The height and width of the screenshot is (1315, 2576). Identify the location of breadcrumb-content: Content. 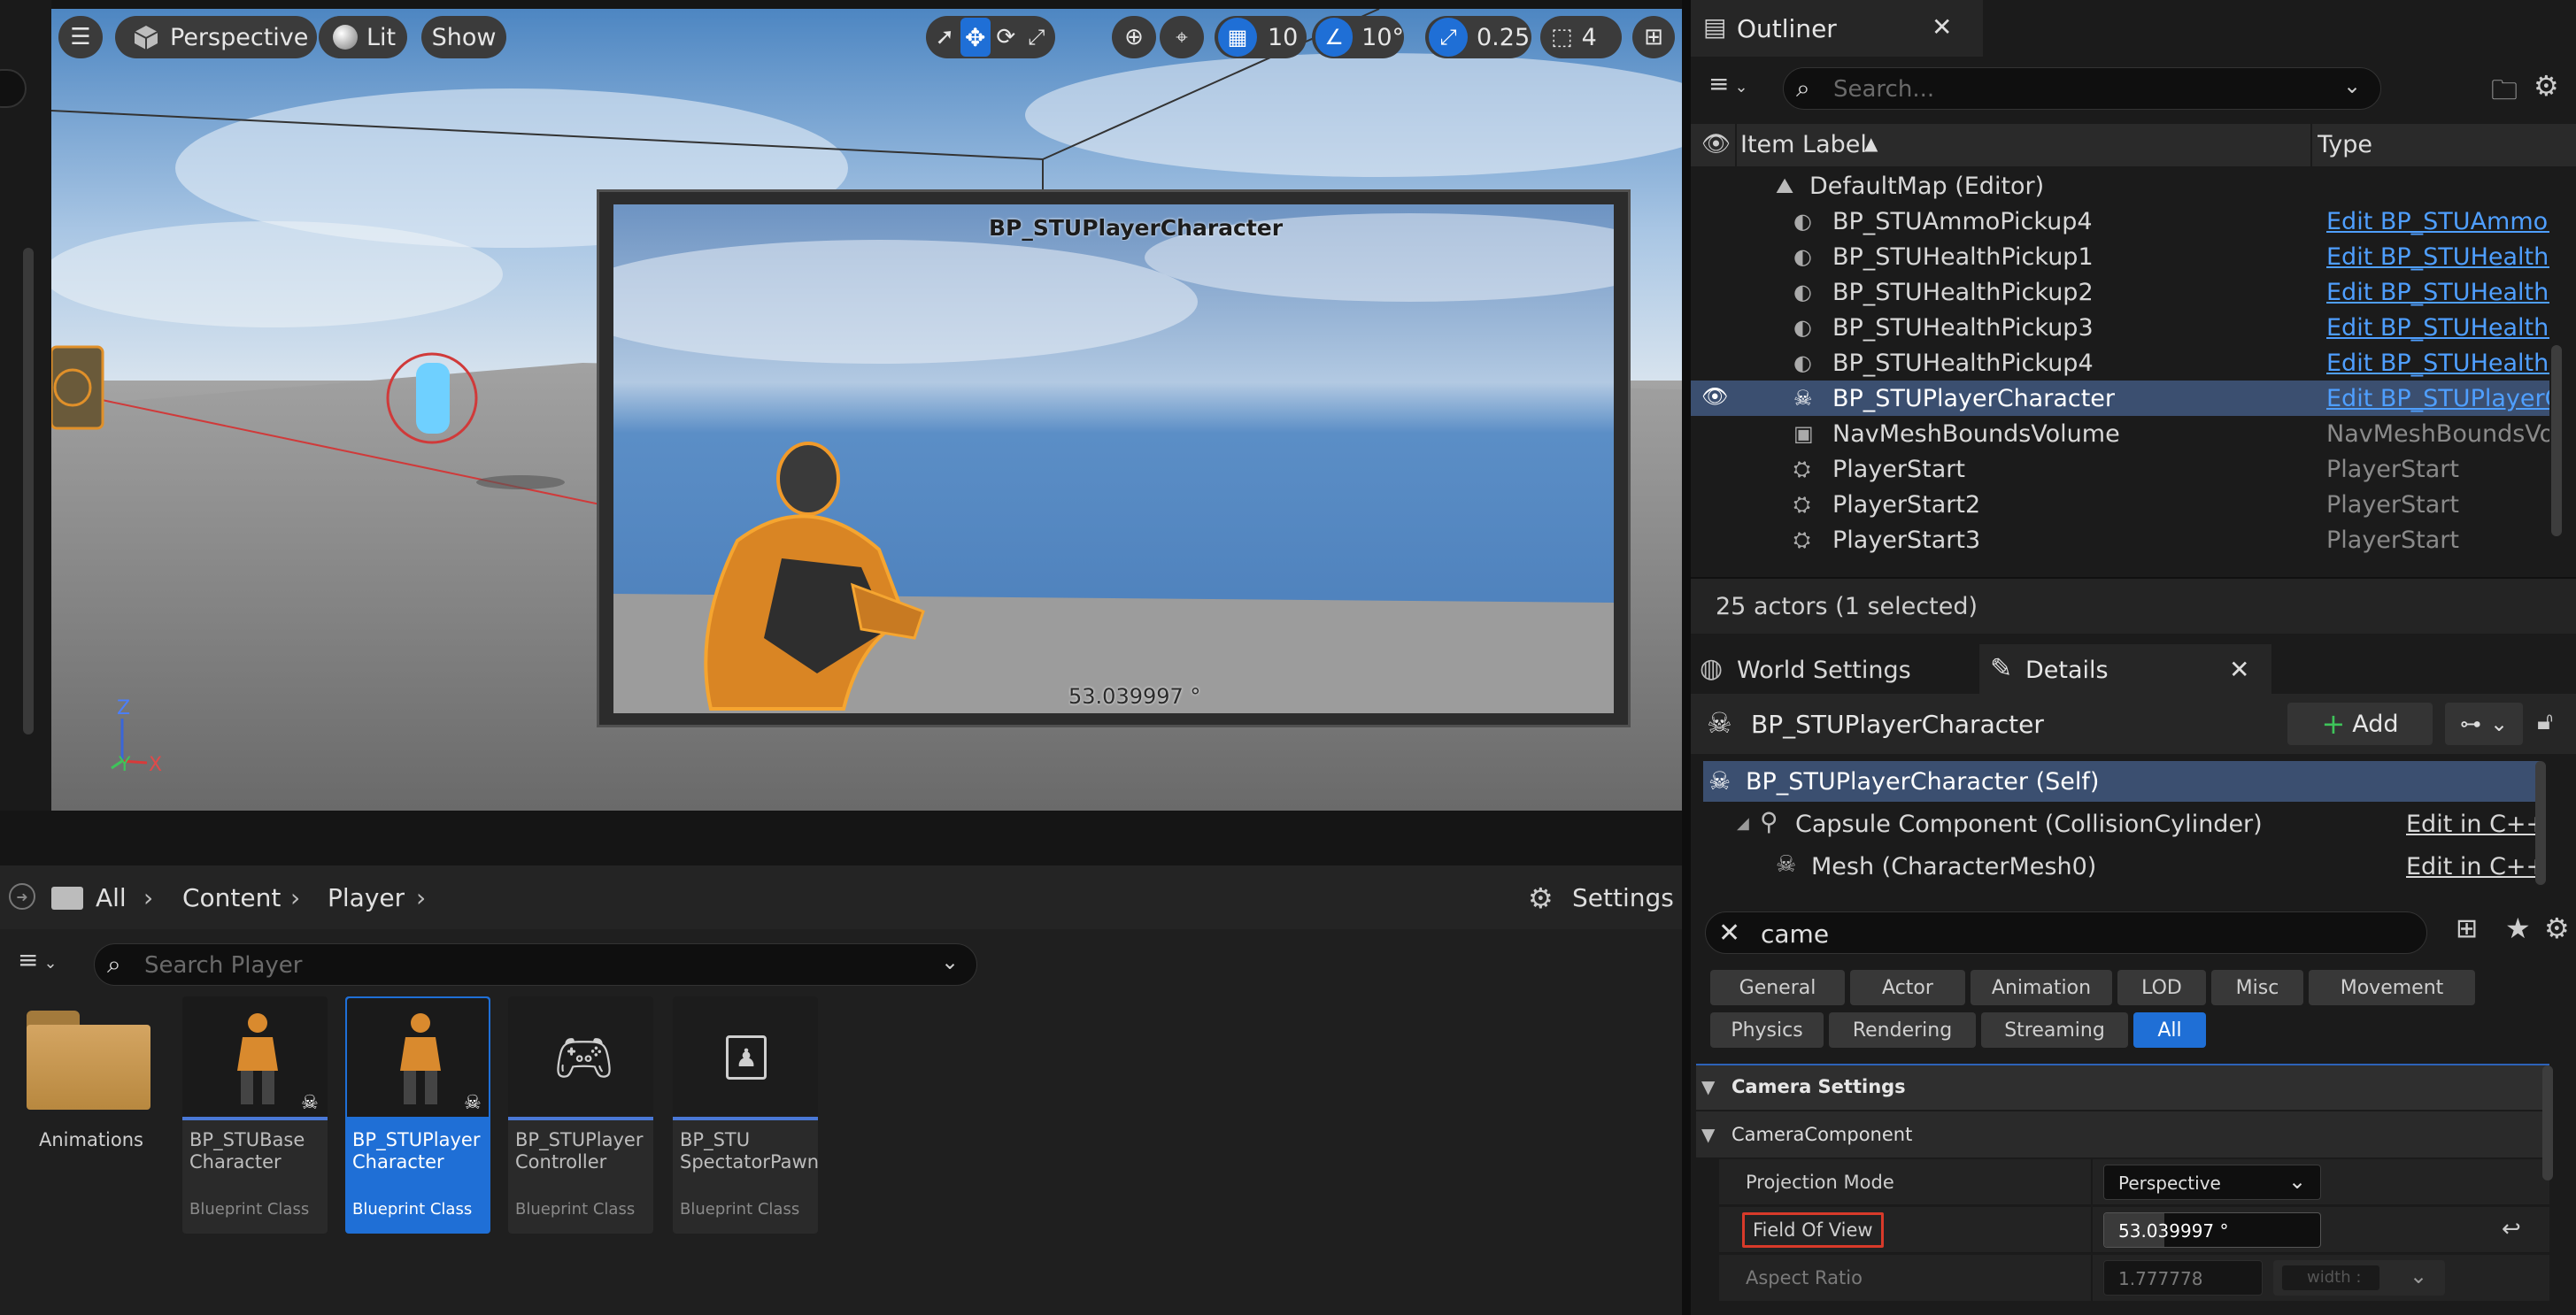
(231, 897).